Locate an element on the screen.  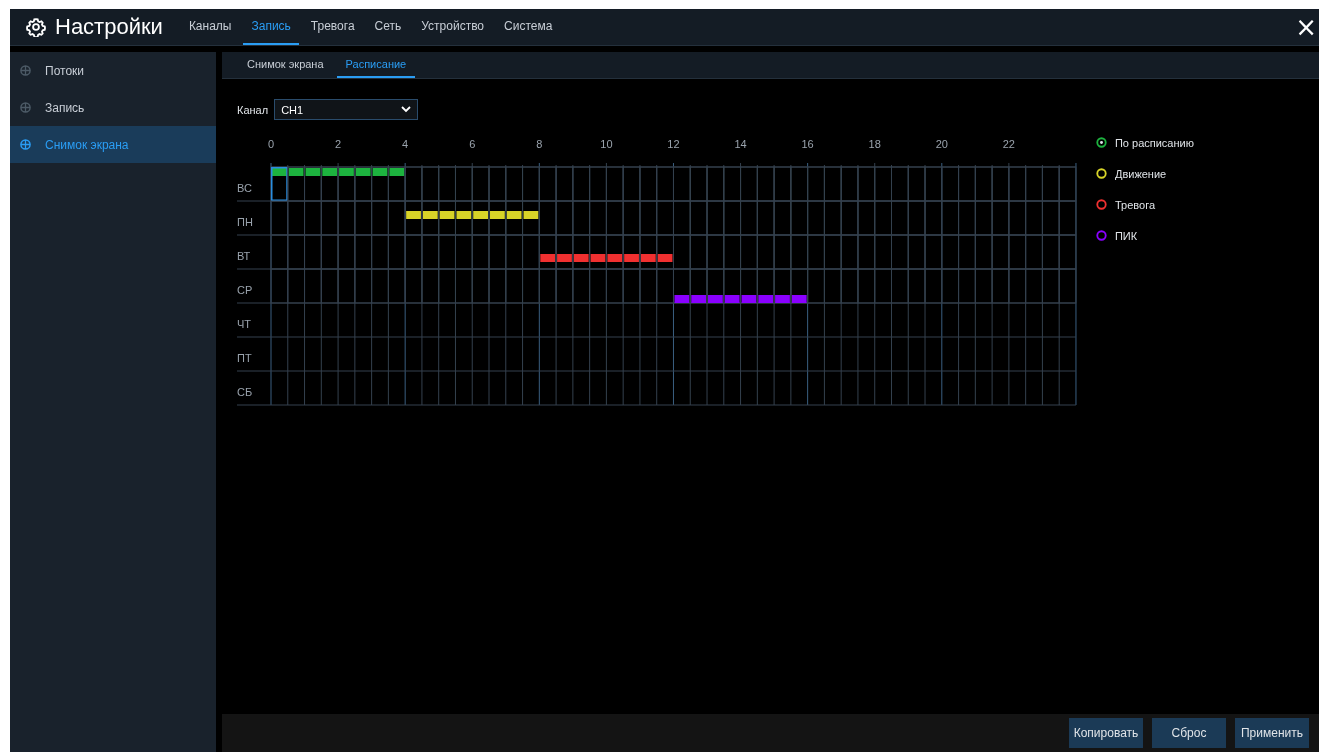
nav-tab: Система is located at coordinates (528, 27).